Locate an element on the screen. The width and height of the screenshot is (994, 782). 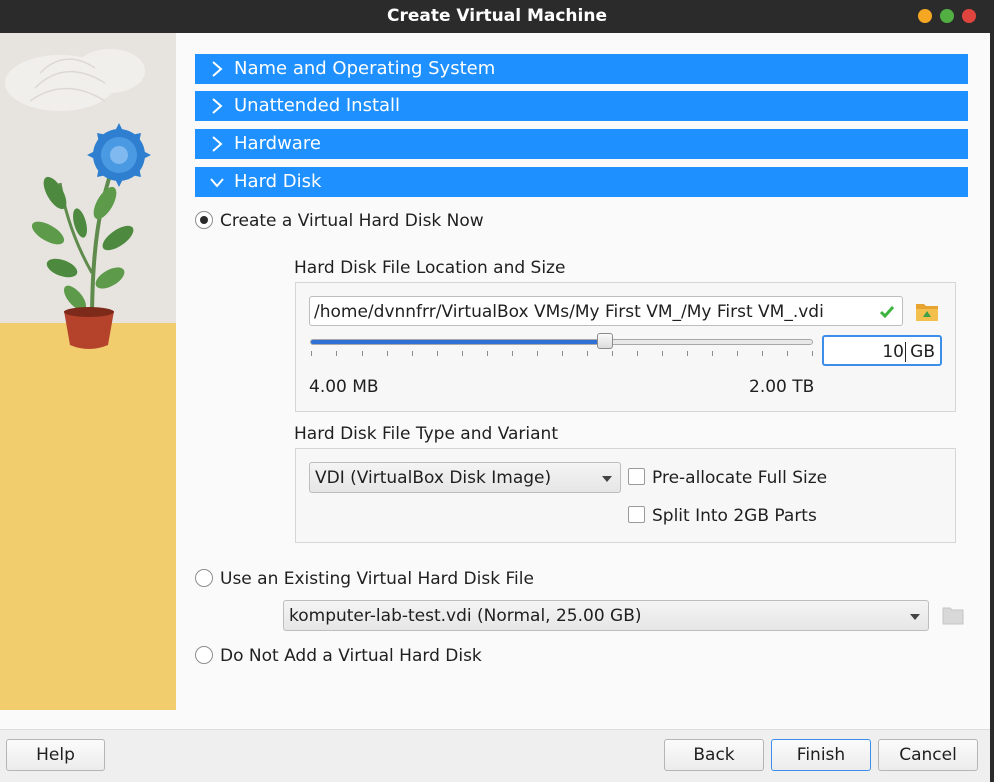
section-label: Name and Operating System is located at coordinates (365, 68).